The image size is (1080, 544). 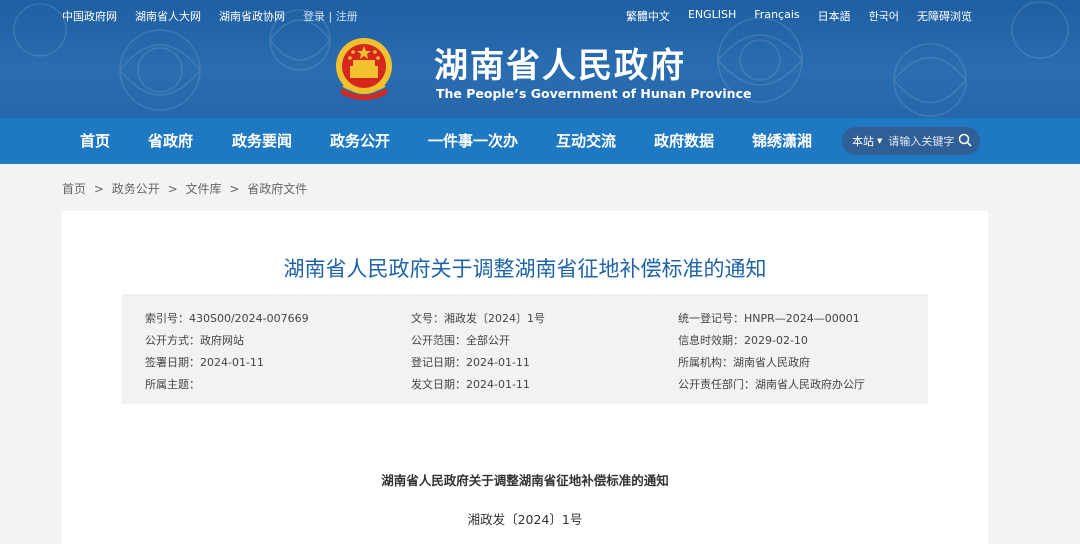 What do you see at coordinates (771, 384) in the screenshot?
I see `meta-responsible-department: 公开责任部门：湖南省人民政府办公厅` at bounding box center [771, 384].